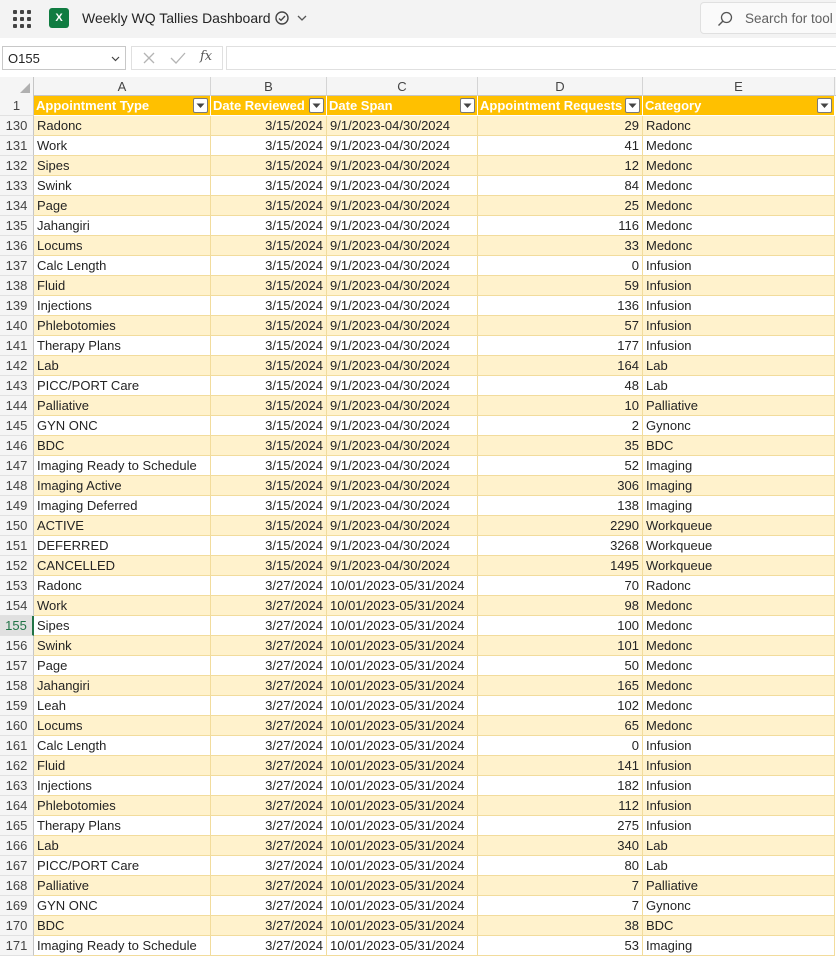 This screenshot has width=836, height=956. I want to click on table-cell: Imaging, so click(739, 466).